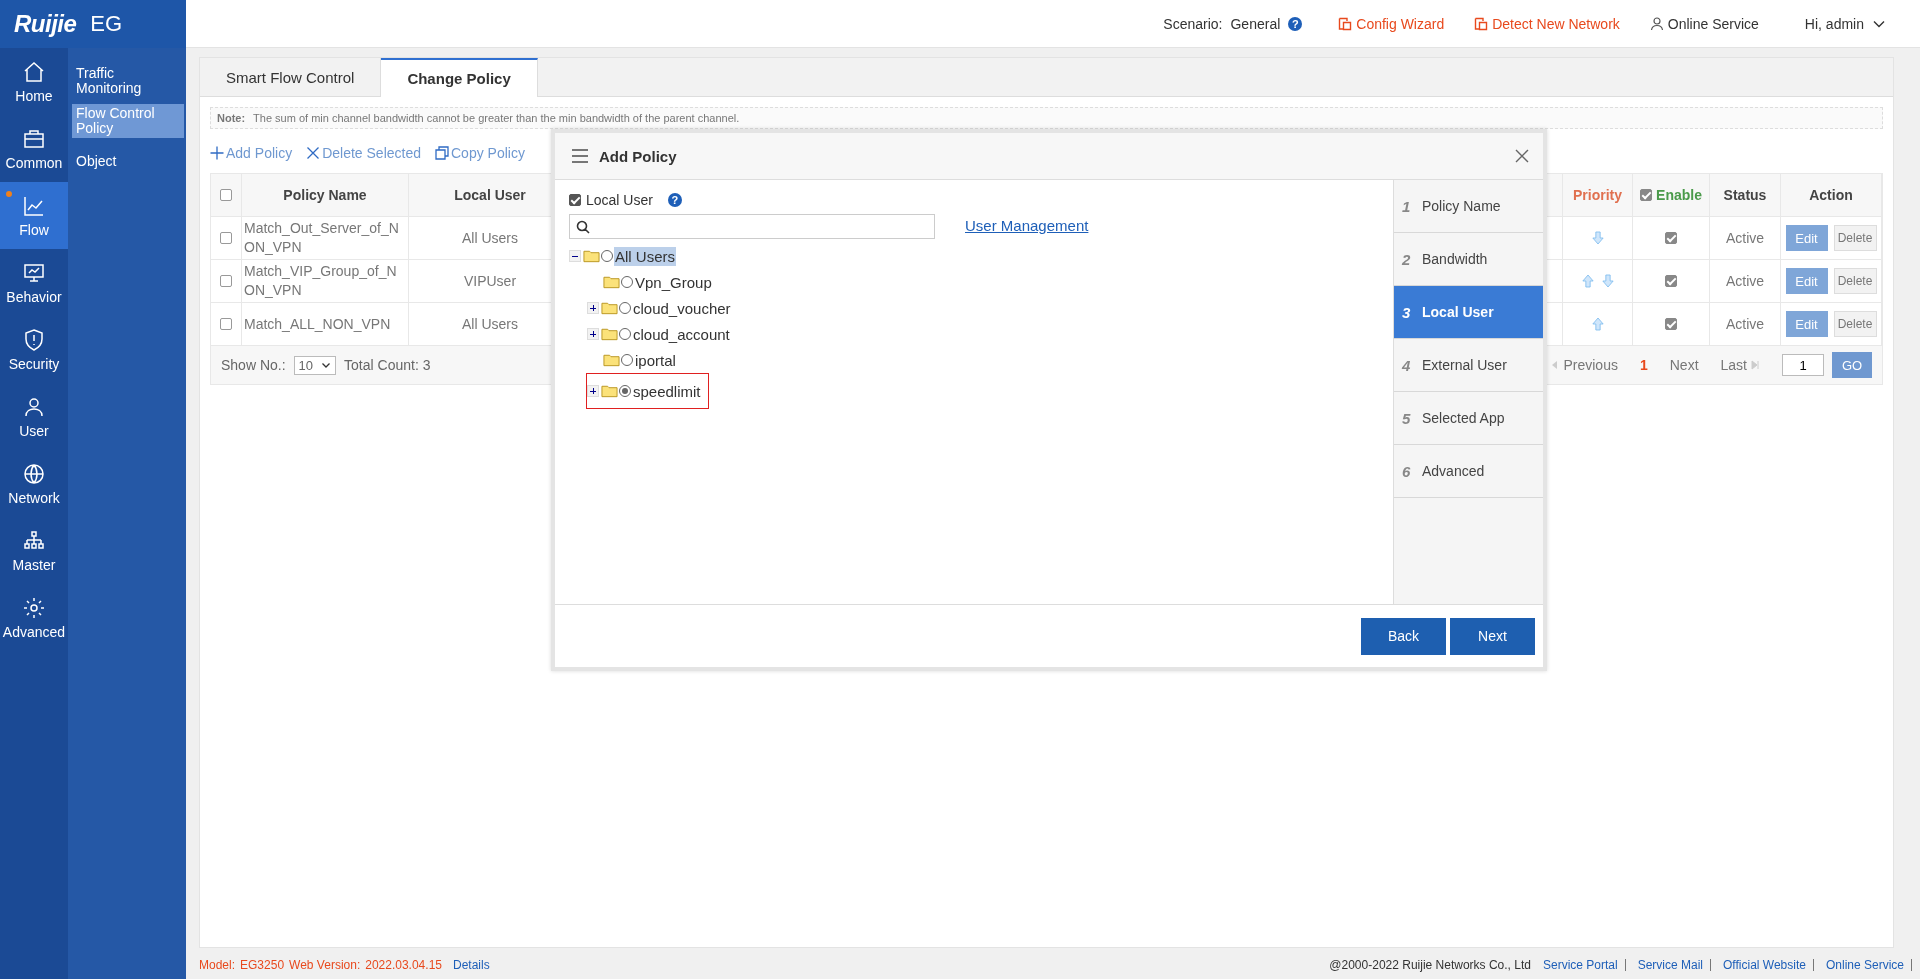 This screenshot has width=1920, height=979. Describe the element at coordinates (752, 226) in the screenshot. I see `search-field` at that location.